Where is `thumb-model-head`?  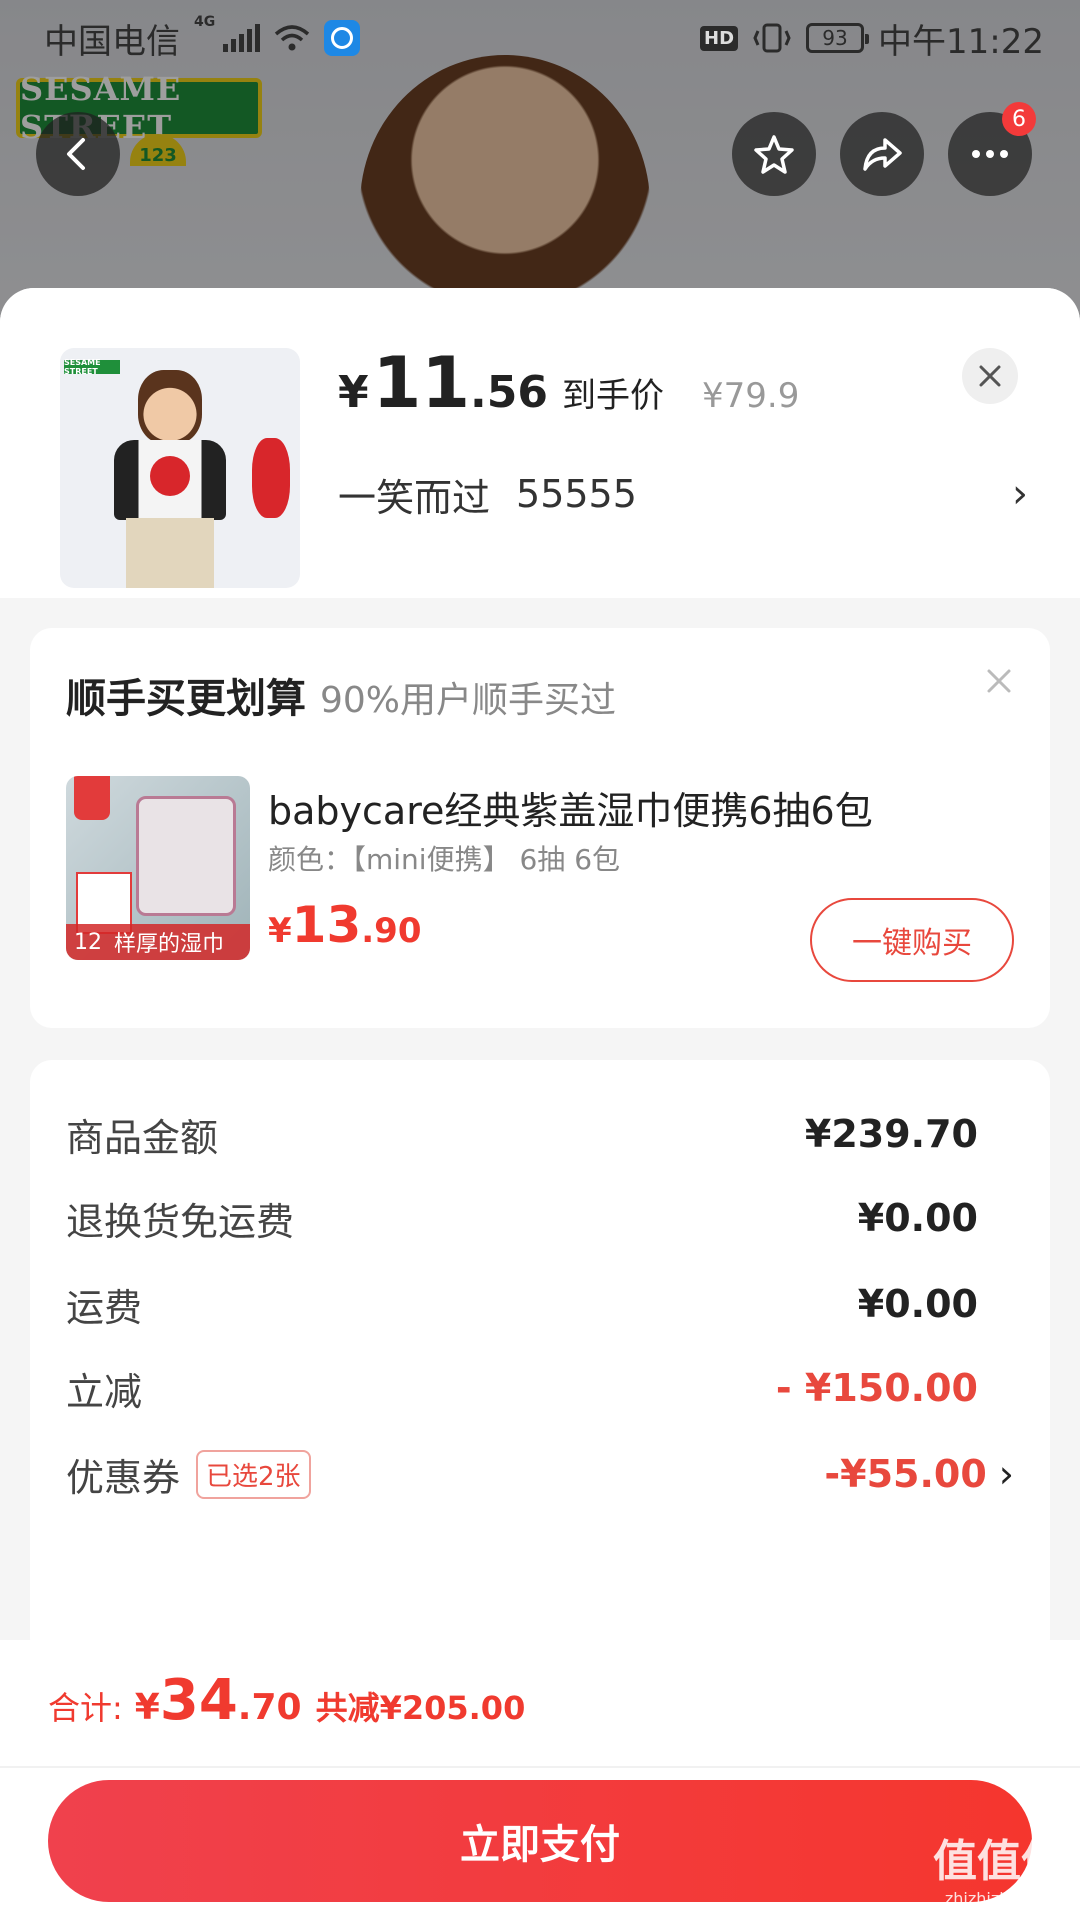 thumb-model-head is located at coordinates (170, 407).